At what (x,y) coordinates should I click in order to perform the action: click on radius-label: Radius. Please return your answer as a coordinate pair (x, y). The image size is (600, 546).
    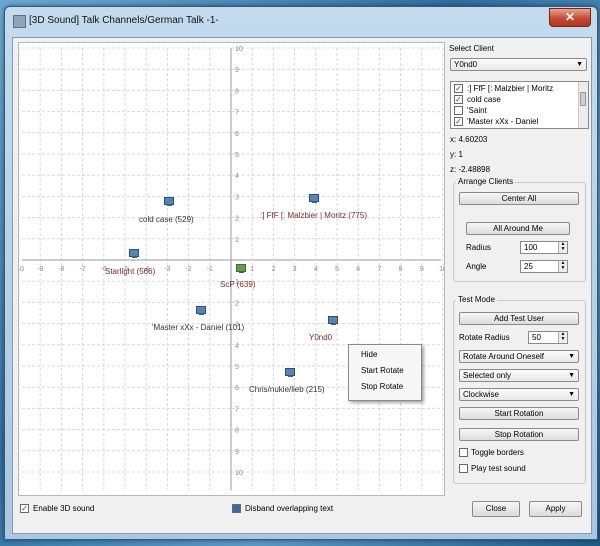
    Looking at the image, I should click on (478, 247).